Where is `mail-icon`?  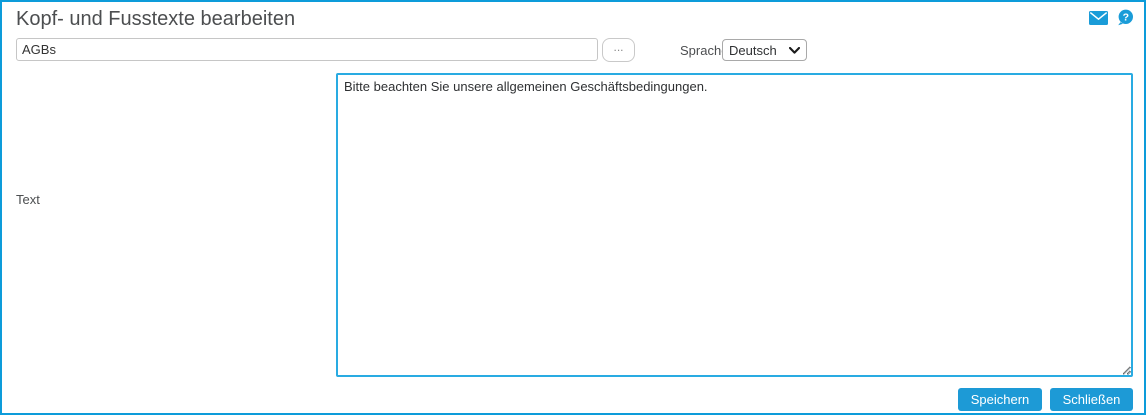
mail-icon is located at coordinates (1098, 17).